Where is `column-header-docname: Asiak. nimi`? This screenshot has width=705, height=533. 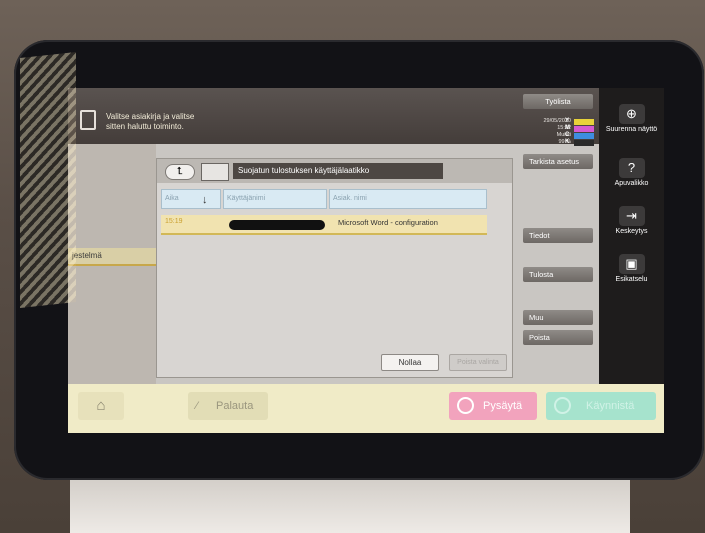
column-header-docname: Asiak. nimi is located at coordinates (408, 199).